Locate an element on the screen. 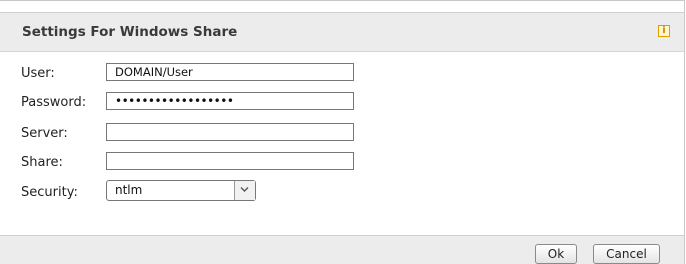 The height and width of the screenshot is (264, 686). info-icon: i is located at coordinates (664, 31).